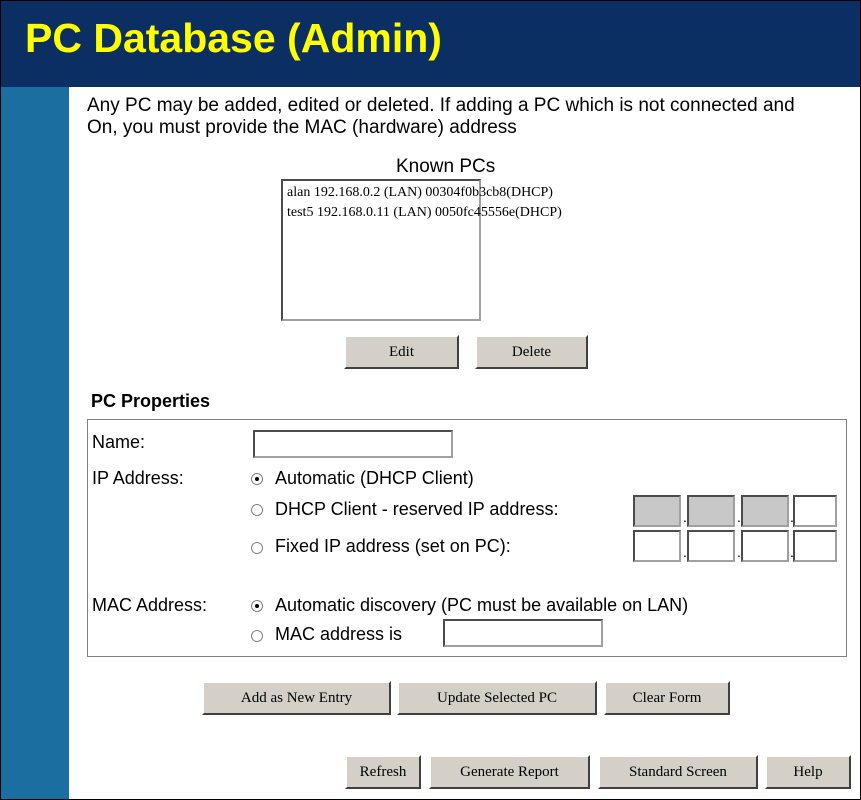 The image size is (861, 800). I want to click on mac-manual-label: MAC address is, so click(339, 634).